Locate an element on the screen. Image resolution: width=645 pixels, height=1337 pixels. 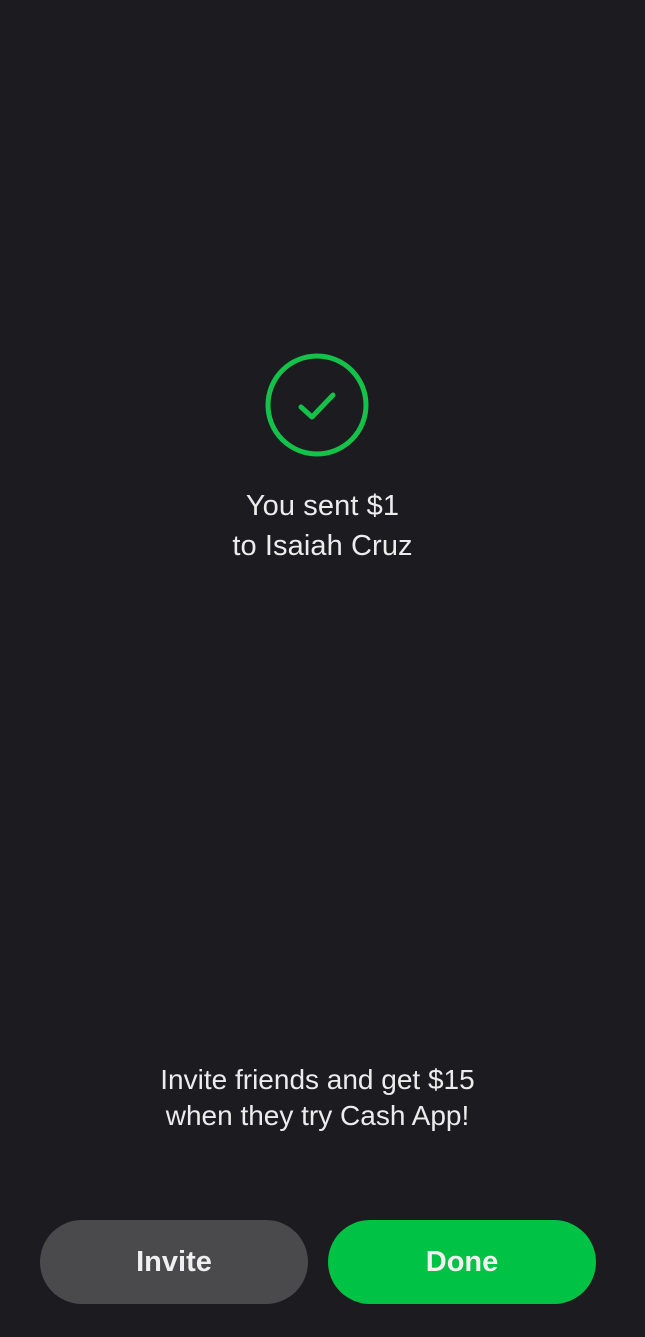
invite-button-label: Invite is located at coordinates (174, 1261).